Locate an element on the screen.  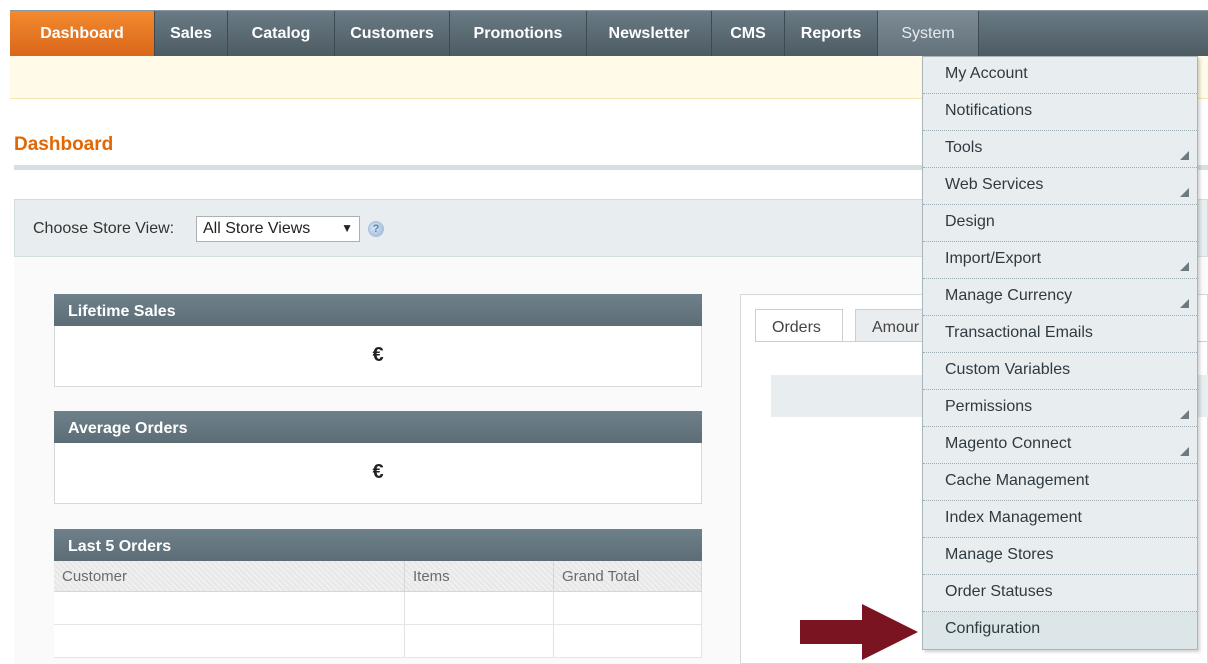
store-view-select: All Store Views ▼ is located at coordinates (278, 229).